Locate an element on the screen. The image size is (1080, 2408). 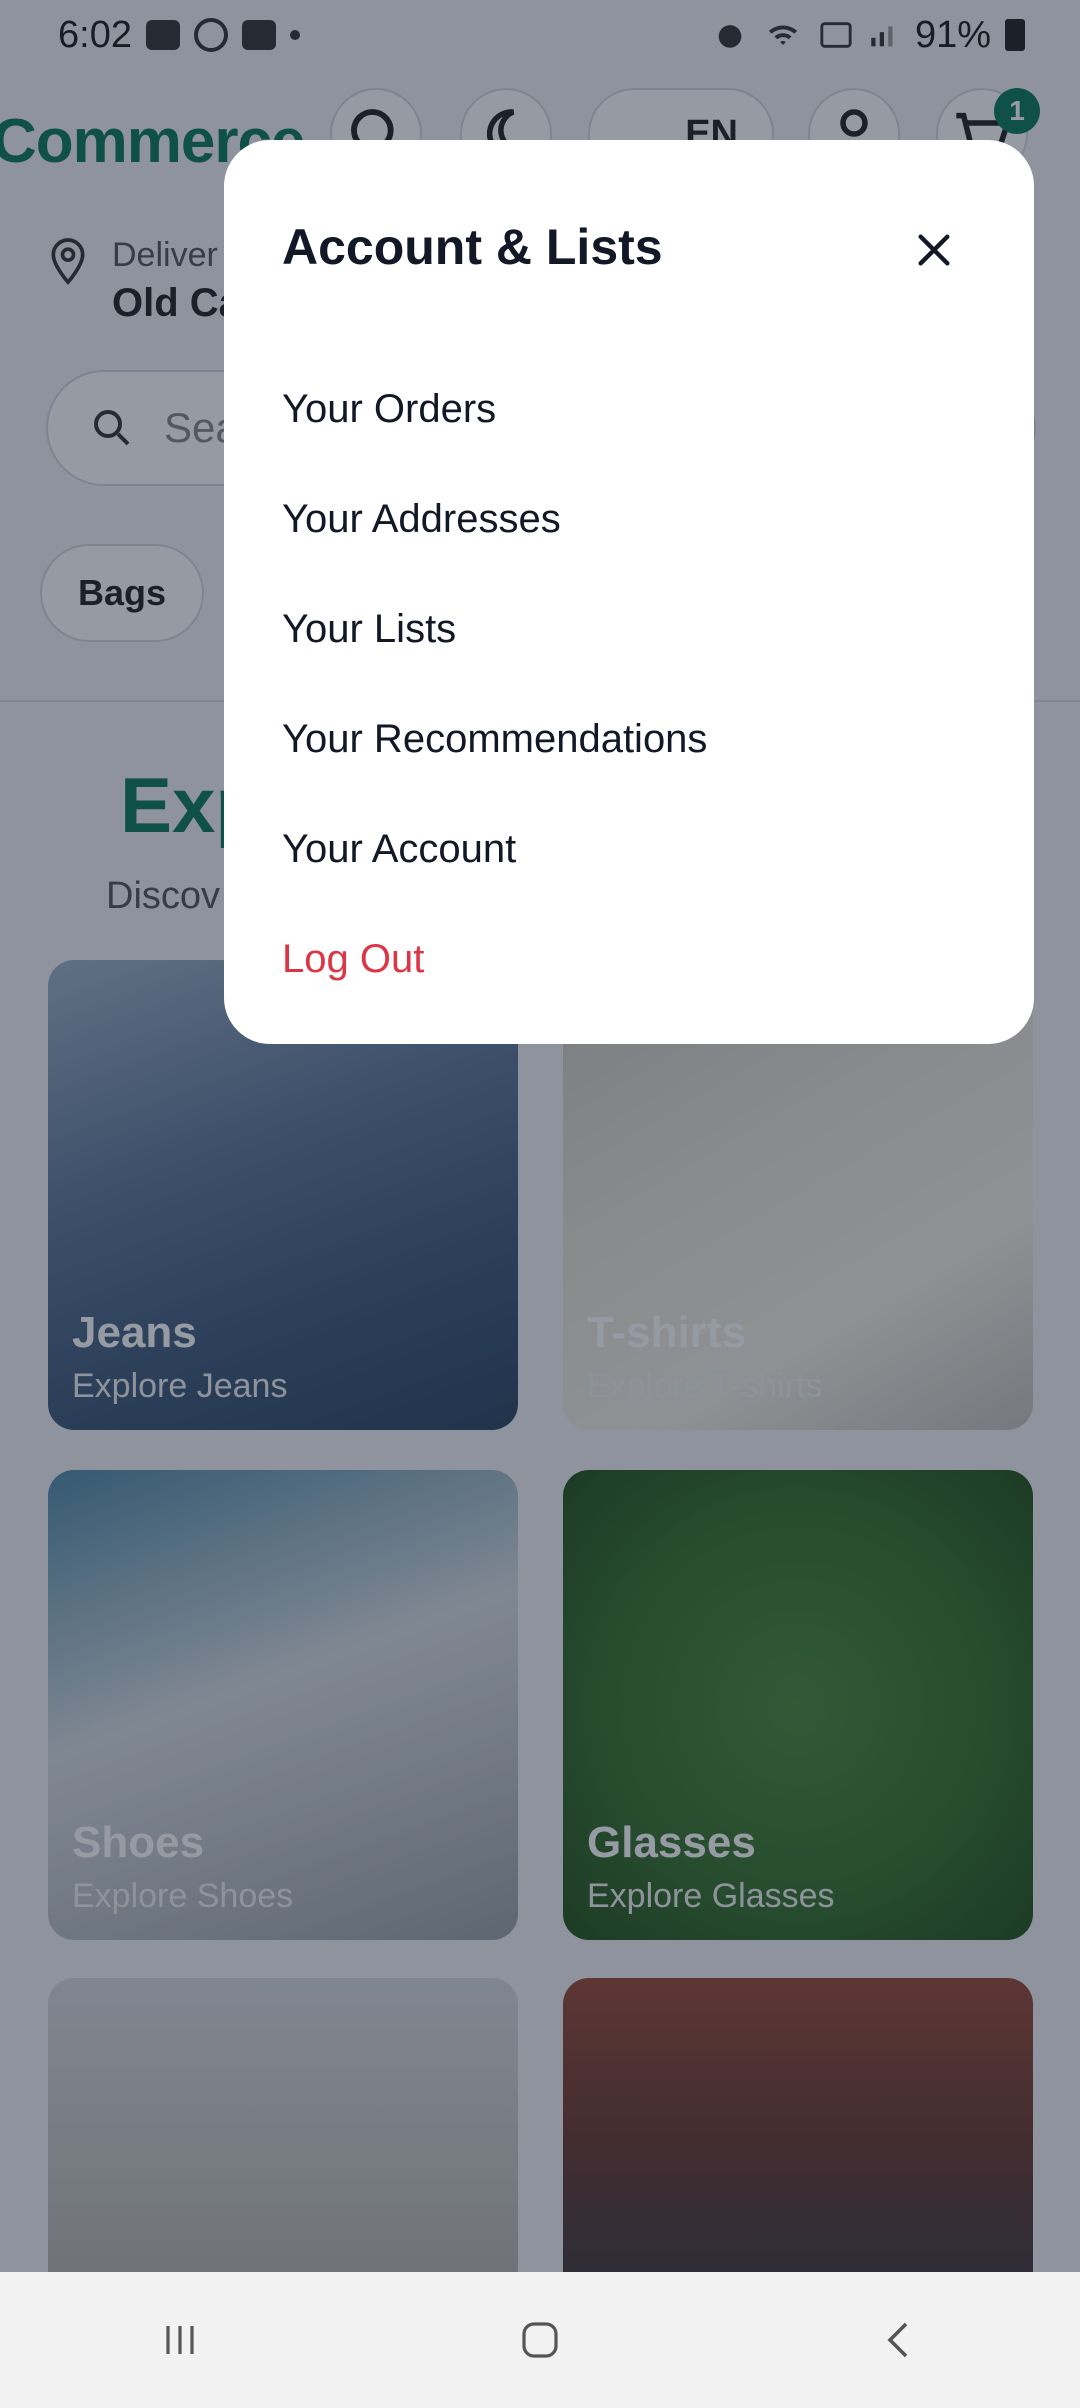
recent-apps-button is located at coordinates (180, 2340).